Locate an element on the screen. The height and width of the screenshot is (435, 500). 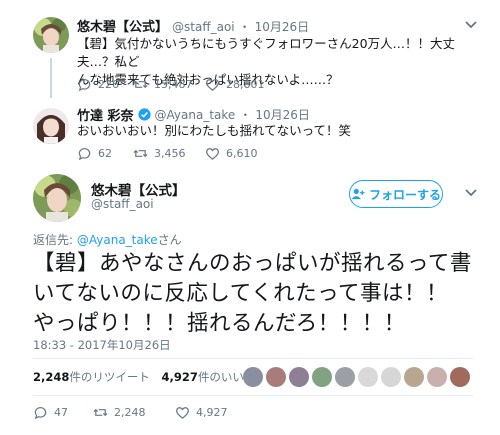
tweet-text-line: 【碧】気付かないうちにもうすぐフォロワーさん20万人…！！大丈夫…？私ど is located at coordinates (266, 52).